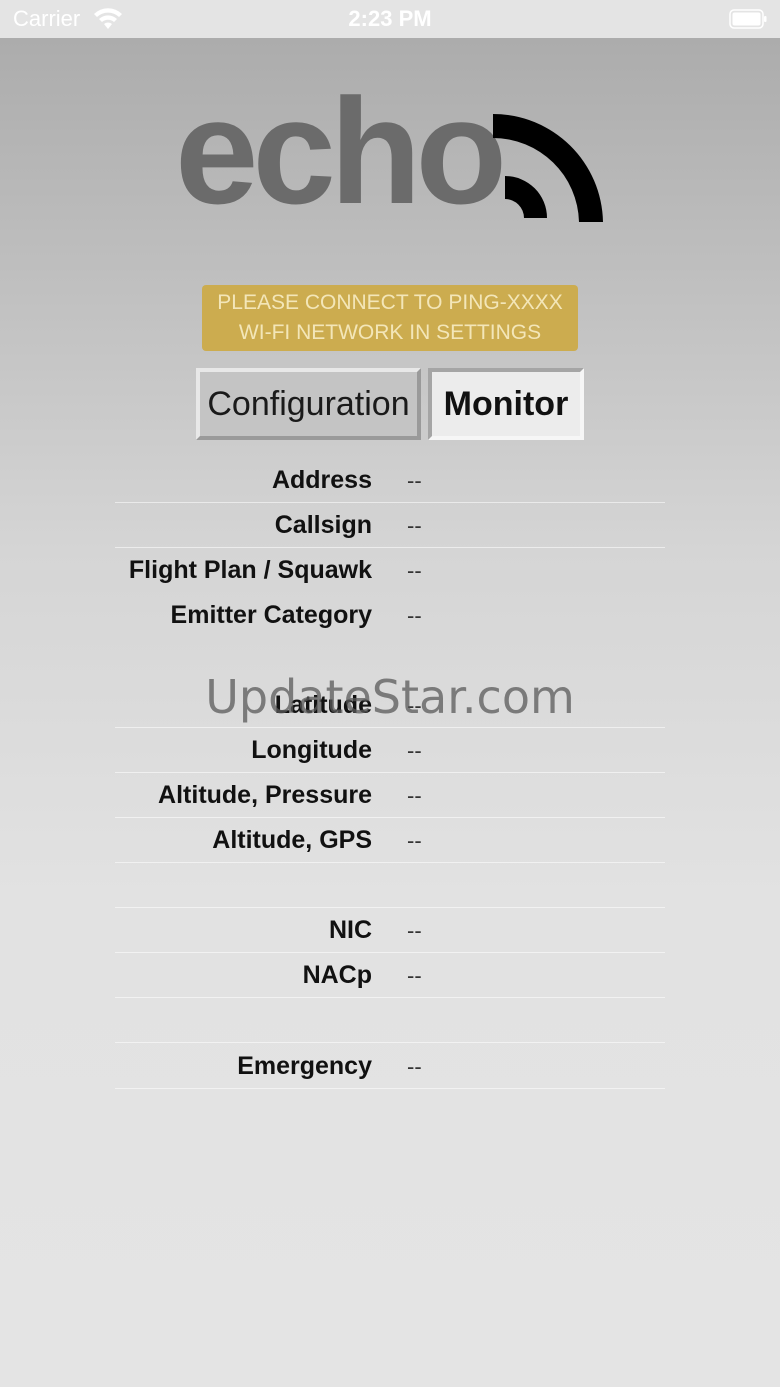 The image size is (780, 1387). What do you see at coordinates (265, 795) in the screenshot?
I see `field-label: Altitude, Pressure` at bounding box center [265, 795].